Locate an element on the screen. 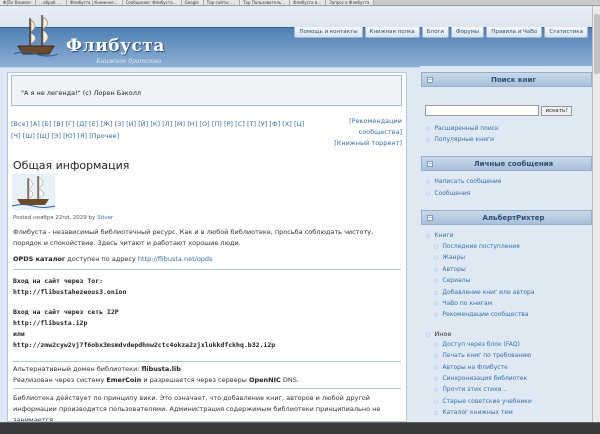  books-menu-link: Авторы is located at coordinates (449, 269).